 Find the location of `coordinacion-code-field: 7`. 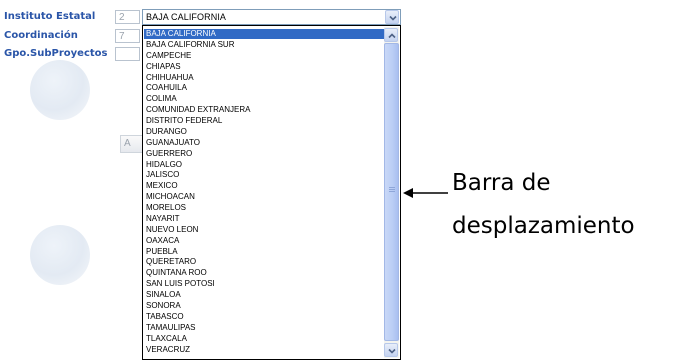

coordinacion-code-field: 7 is located at coordinates (127, 36).